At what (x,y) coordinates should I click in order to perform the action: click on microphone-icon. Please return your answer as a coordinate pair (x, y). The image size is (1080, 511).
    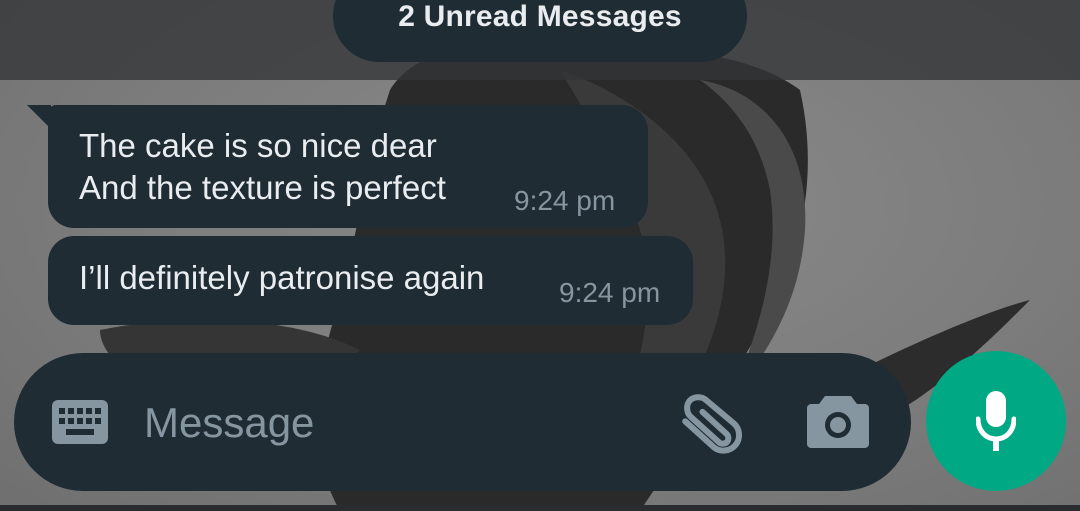
    Looking at the image, I should click on (996, 421).